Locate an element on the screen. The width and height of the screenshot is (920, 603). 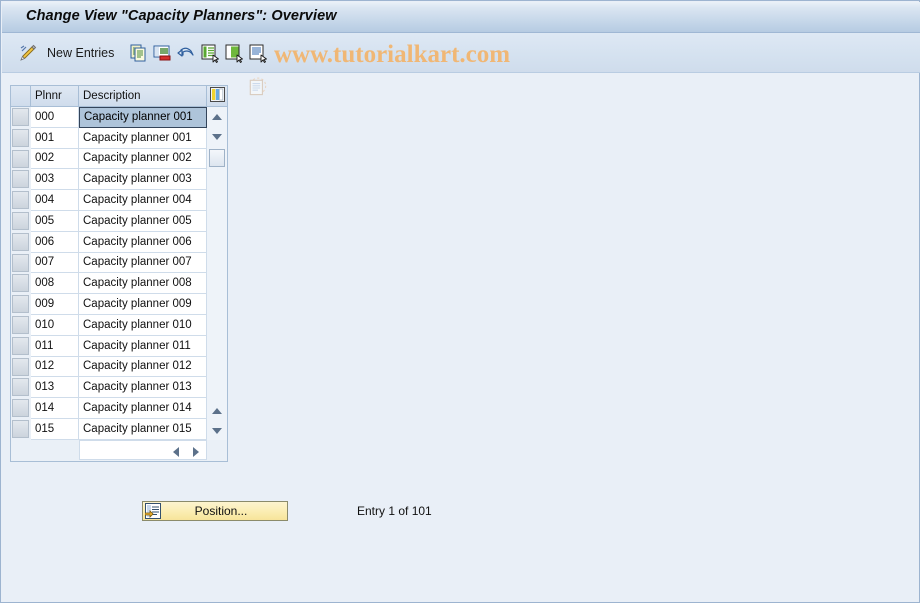
scroll-up-button is located at coordinates (217, 117).